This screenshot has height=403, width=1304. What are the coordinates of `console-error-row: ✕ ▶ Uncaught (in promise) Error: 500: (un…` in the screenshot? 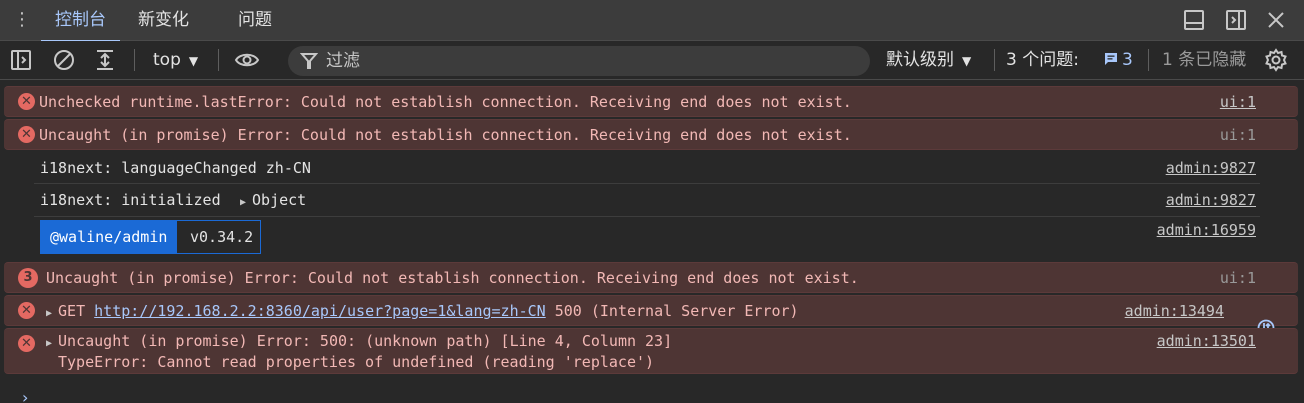 It's located at (651, 351).